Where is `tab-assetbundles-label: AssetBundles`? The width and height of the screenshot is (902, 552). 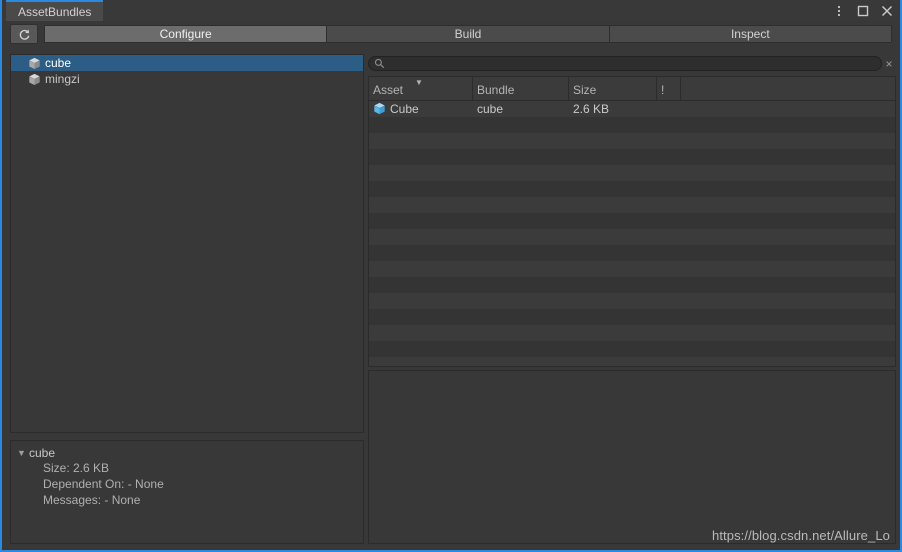 tab-assetbundles-label: AssetBundles is located at coordinates (55, 11).